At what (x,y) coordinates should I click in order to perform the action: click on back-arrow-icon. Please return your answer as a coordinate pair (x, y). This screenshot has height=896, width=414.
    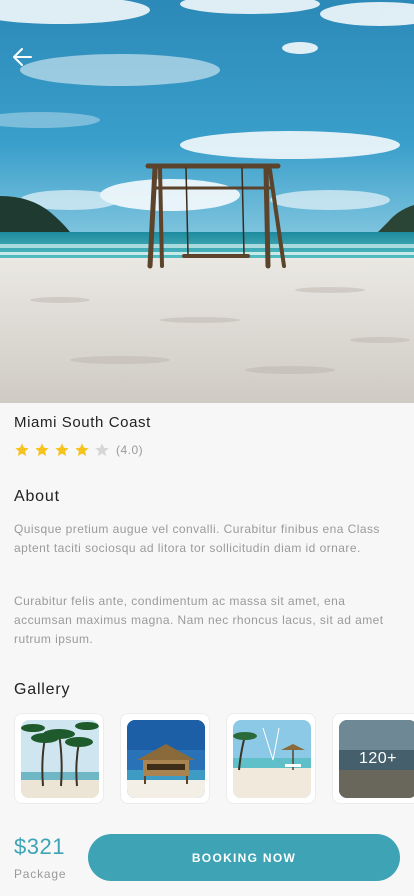
    Looking at the image, I should click on (23, 57).